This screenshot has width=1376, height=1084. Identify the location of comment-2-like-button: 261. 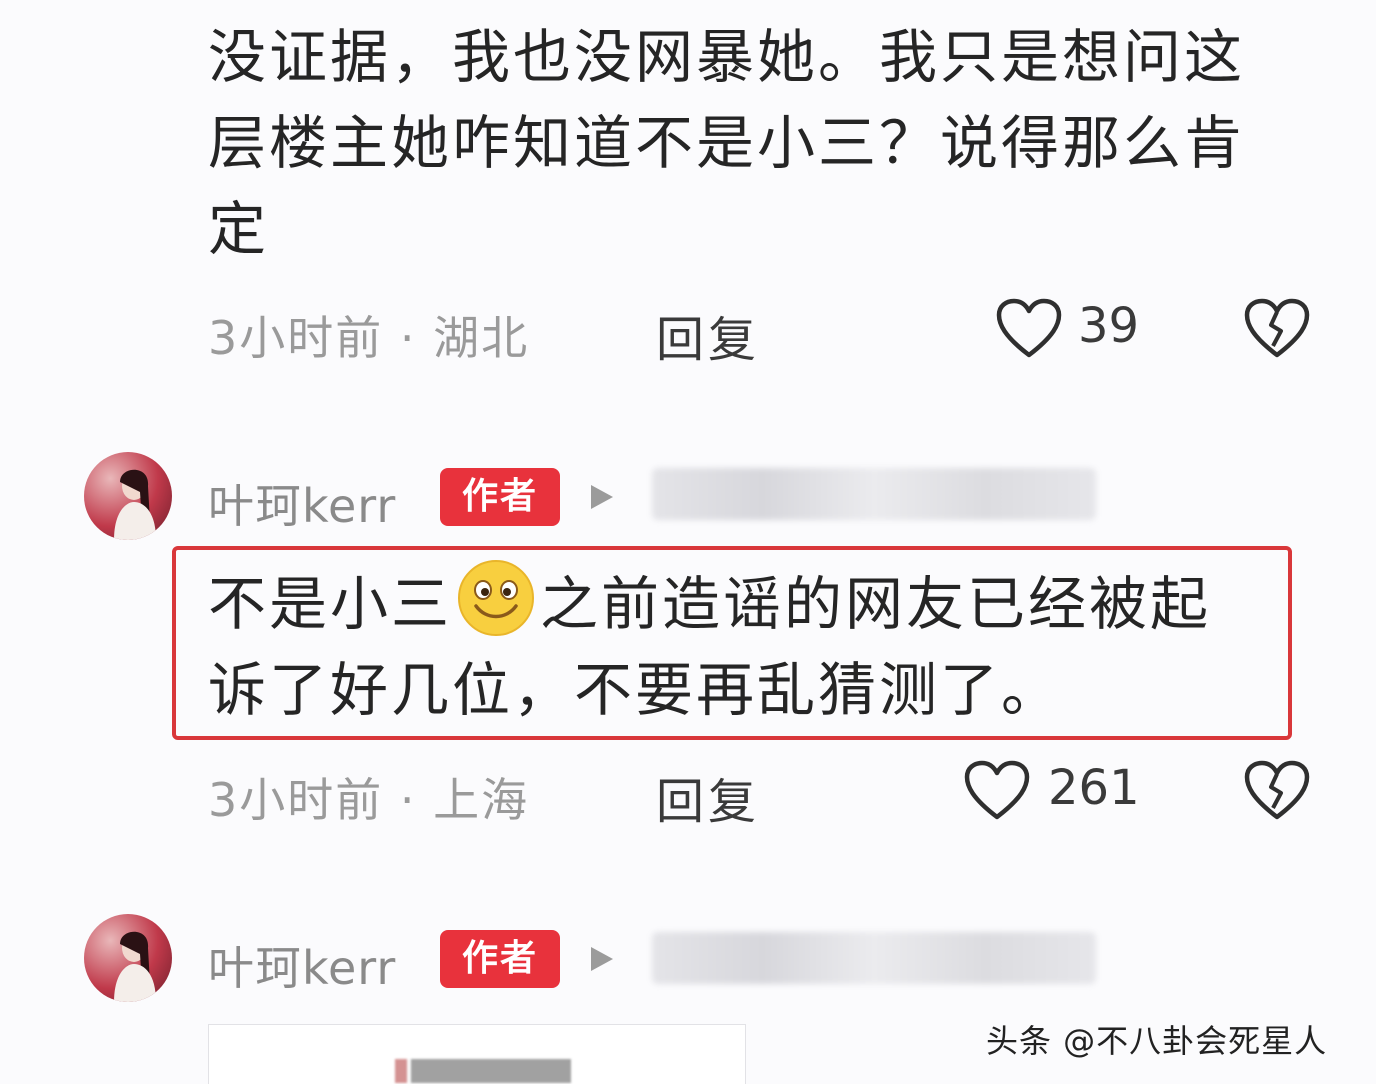
(1059, 793).